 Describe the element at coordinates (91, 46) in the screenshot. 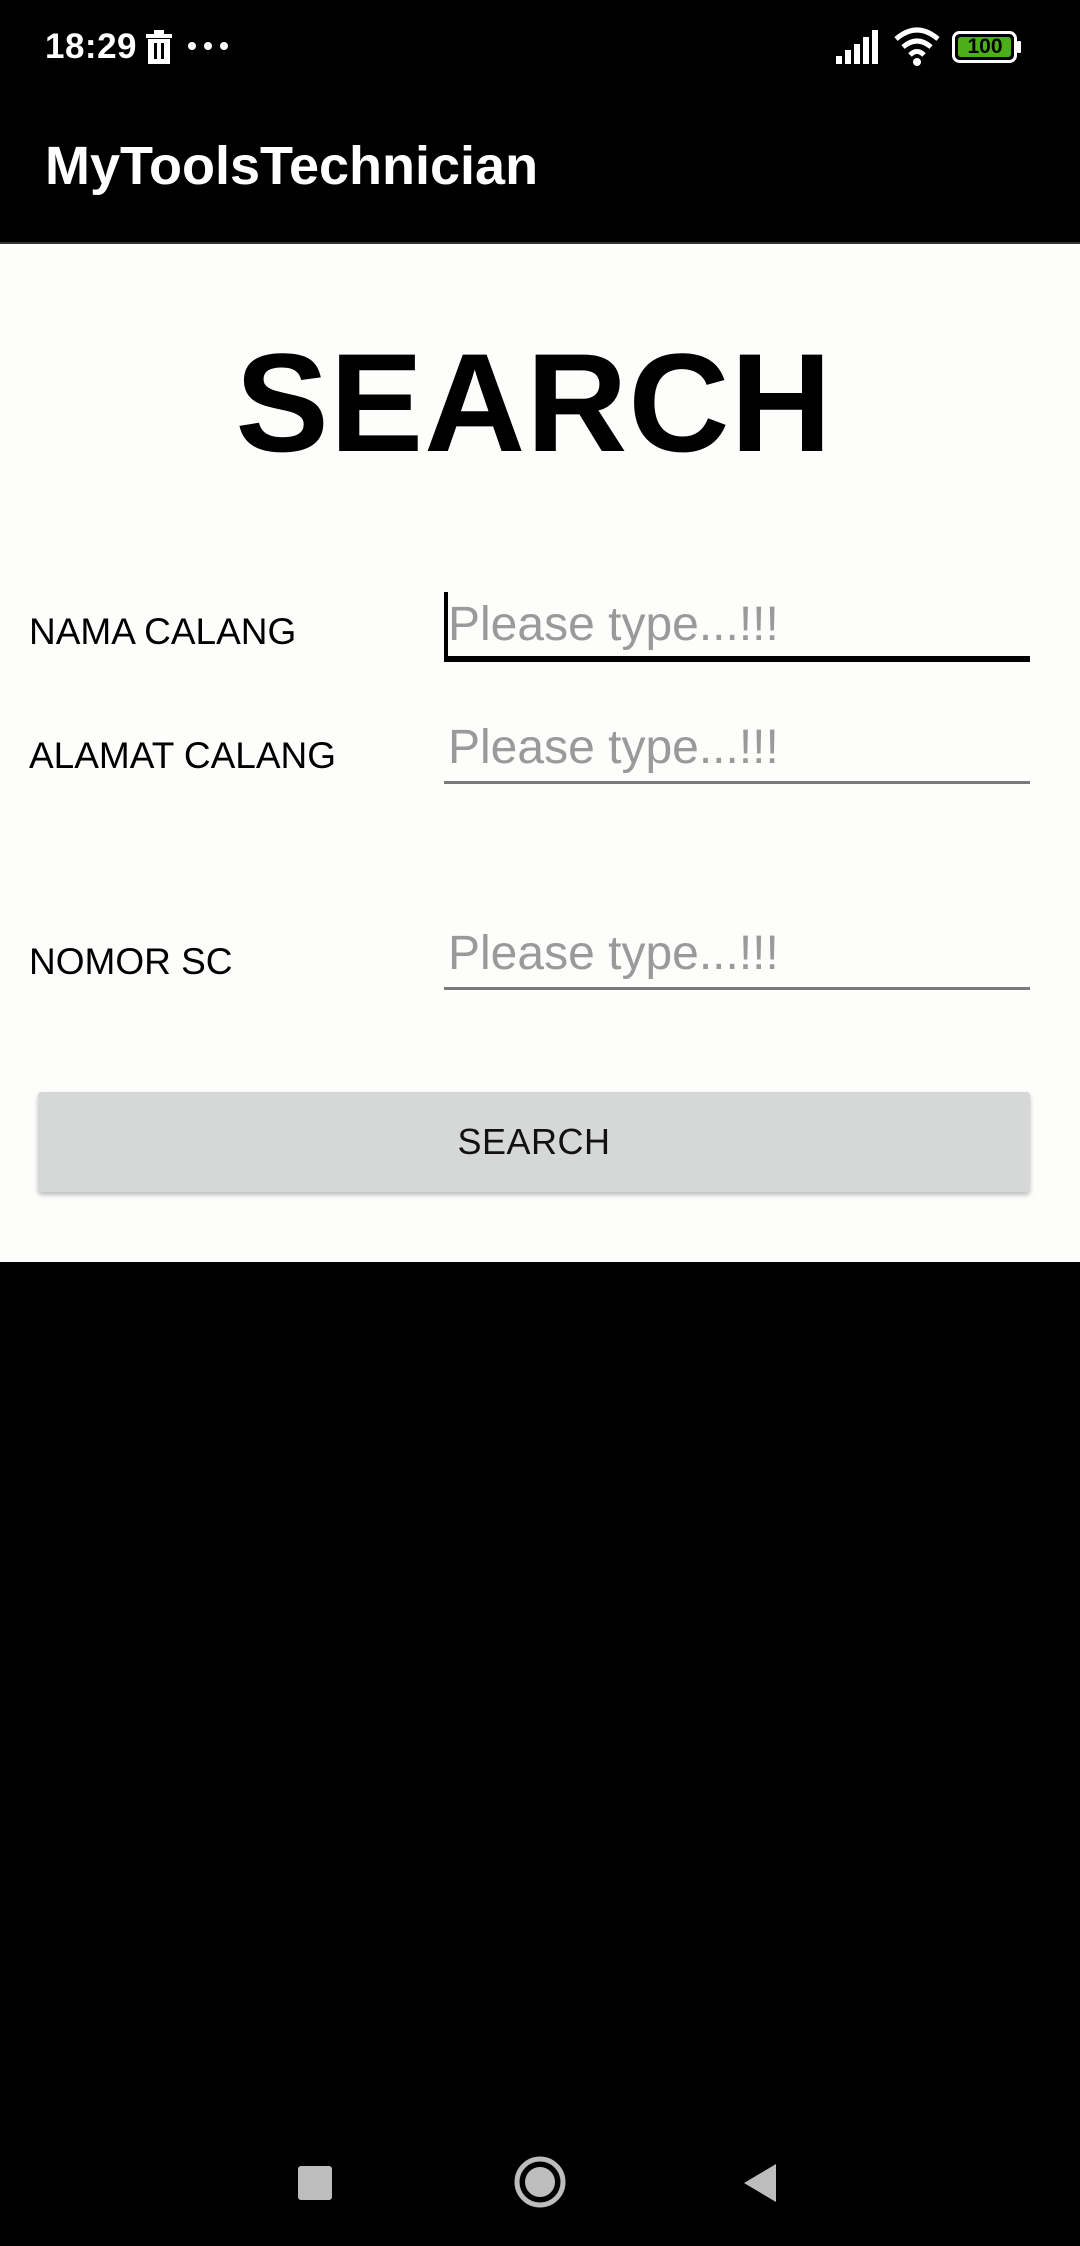

I see `status-time: 18:29` at that location.